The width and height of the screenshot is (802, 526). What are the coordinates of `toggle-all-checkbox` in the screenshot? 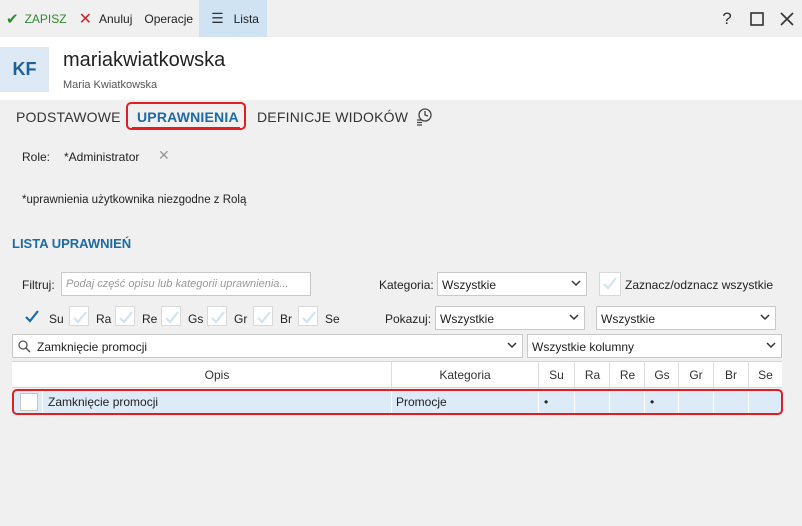 It's located at (610, 284).